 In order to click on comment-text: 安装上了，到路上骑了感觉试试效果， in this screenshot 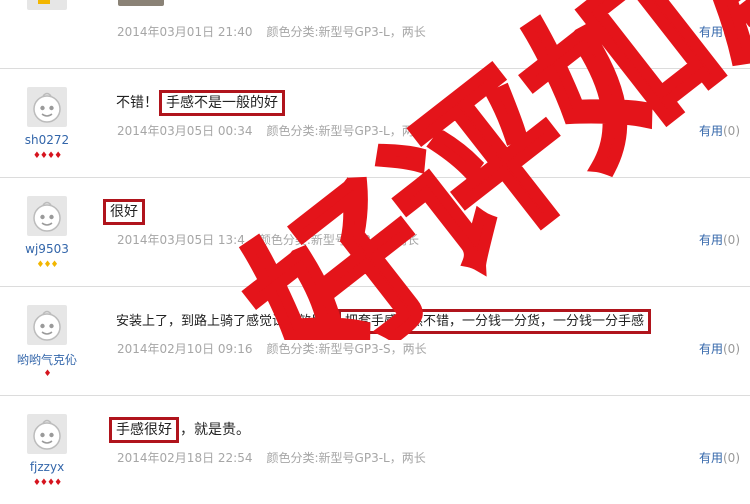, I will do `click(227, 321)`.